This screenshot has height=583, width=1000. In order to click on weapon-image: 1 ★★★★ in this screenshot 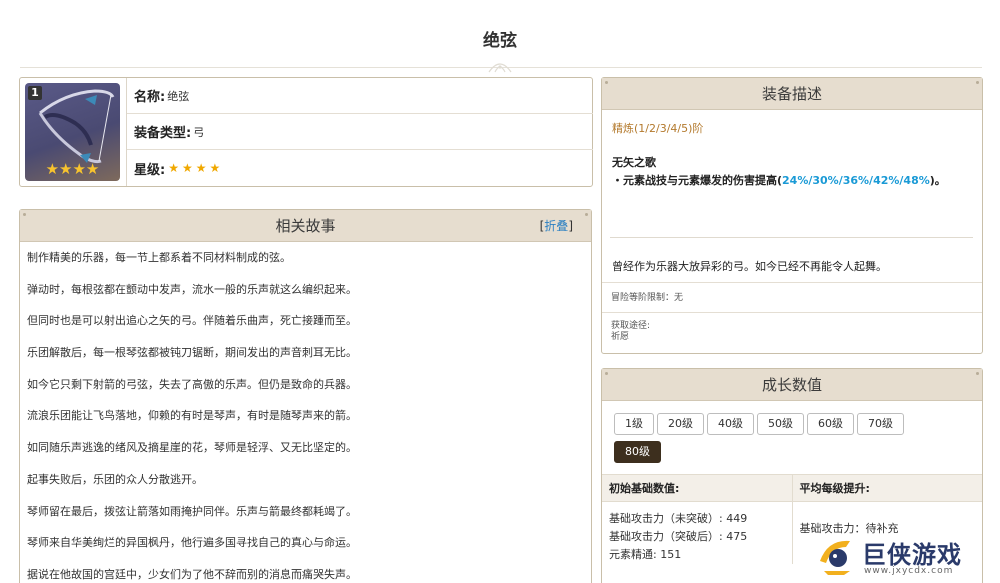, I will do `click(72, 132)`.